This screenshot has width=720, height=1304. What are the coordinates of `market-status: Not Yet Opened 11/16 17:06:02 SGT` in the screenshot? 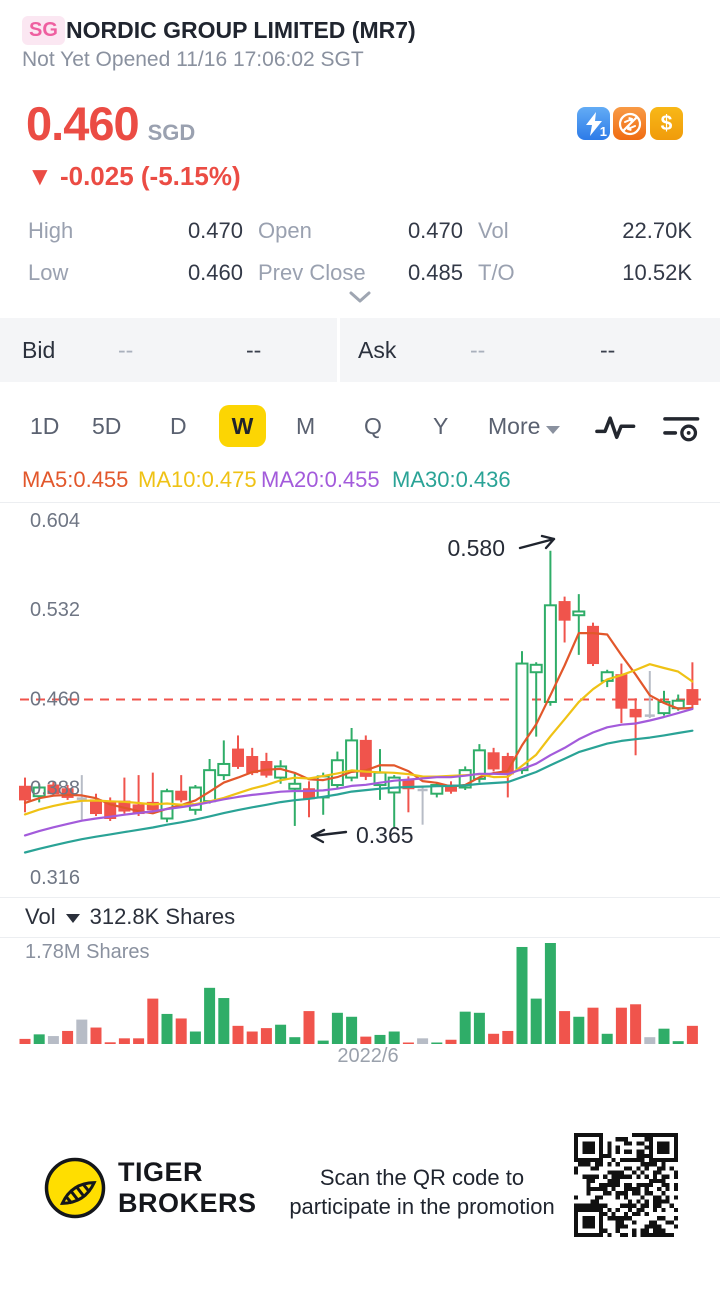 It's located at (193, 59).